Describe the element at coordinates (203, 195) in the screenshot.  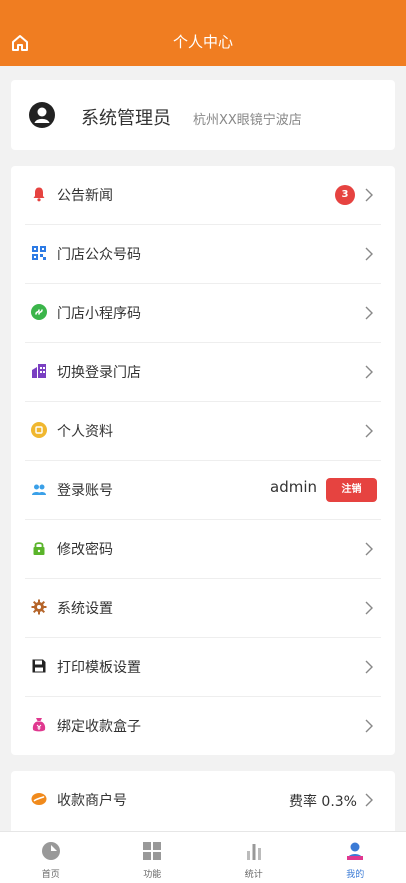
I see `menu-item-notice: 公告新闻 3` at that location.